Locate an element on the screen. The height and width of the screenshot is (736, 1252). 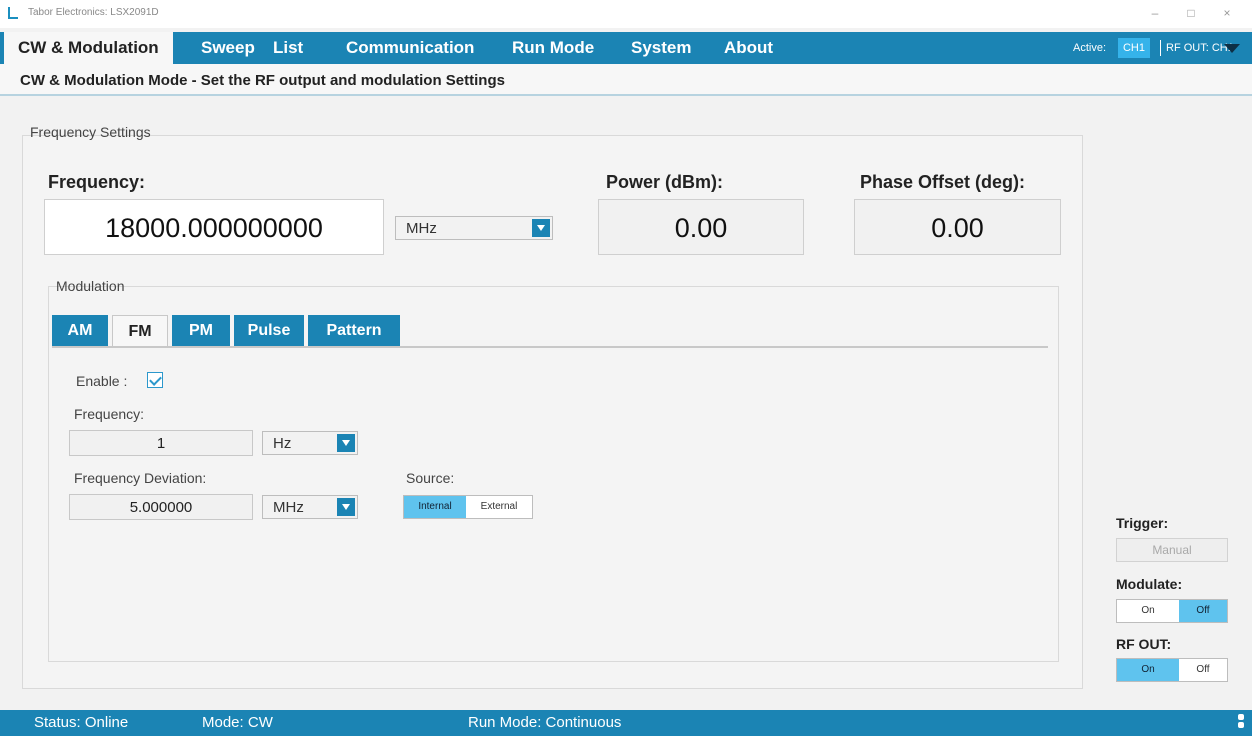
frequency-deviation-unit-value: MHz is located at coordinates (288, 507).